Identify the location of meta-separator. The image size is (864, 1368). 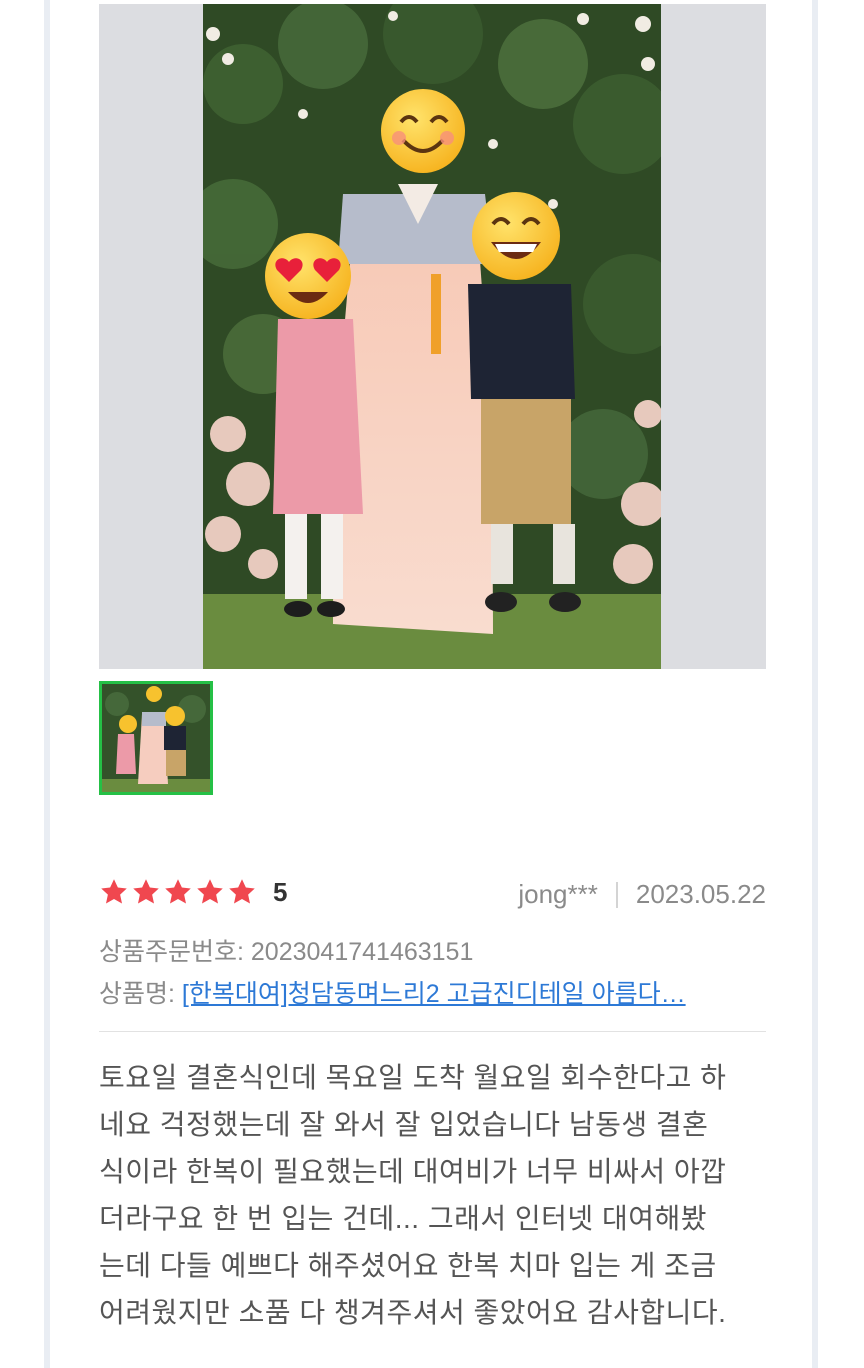
(616, 894).